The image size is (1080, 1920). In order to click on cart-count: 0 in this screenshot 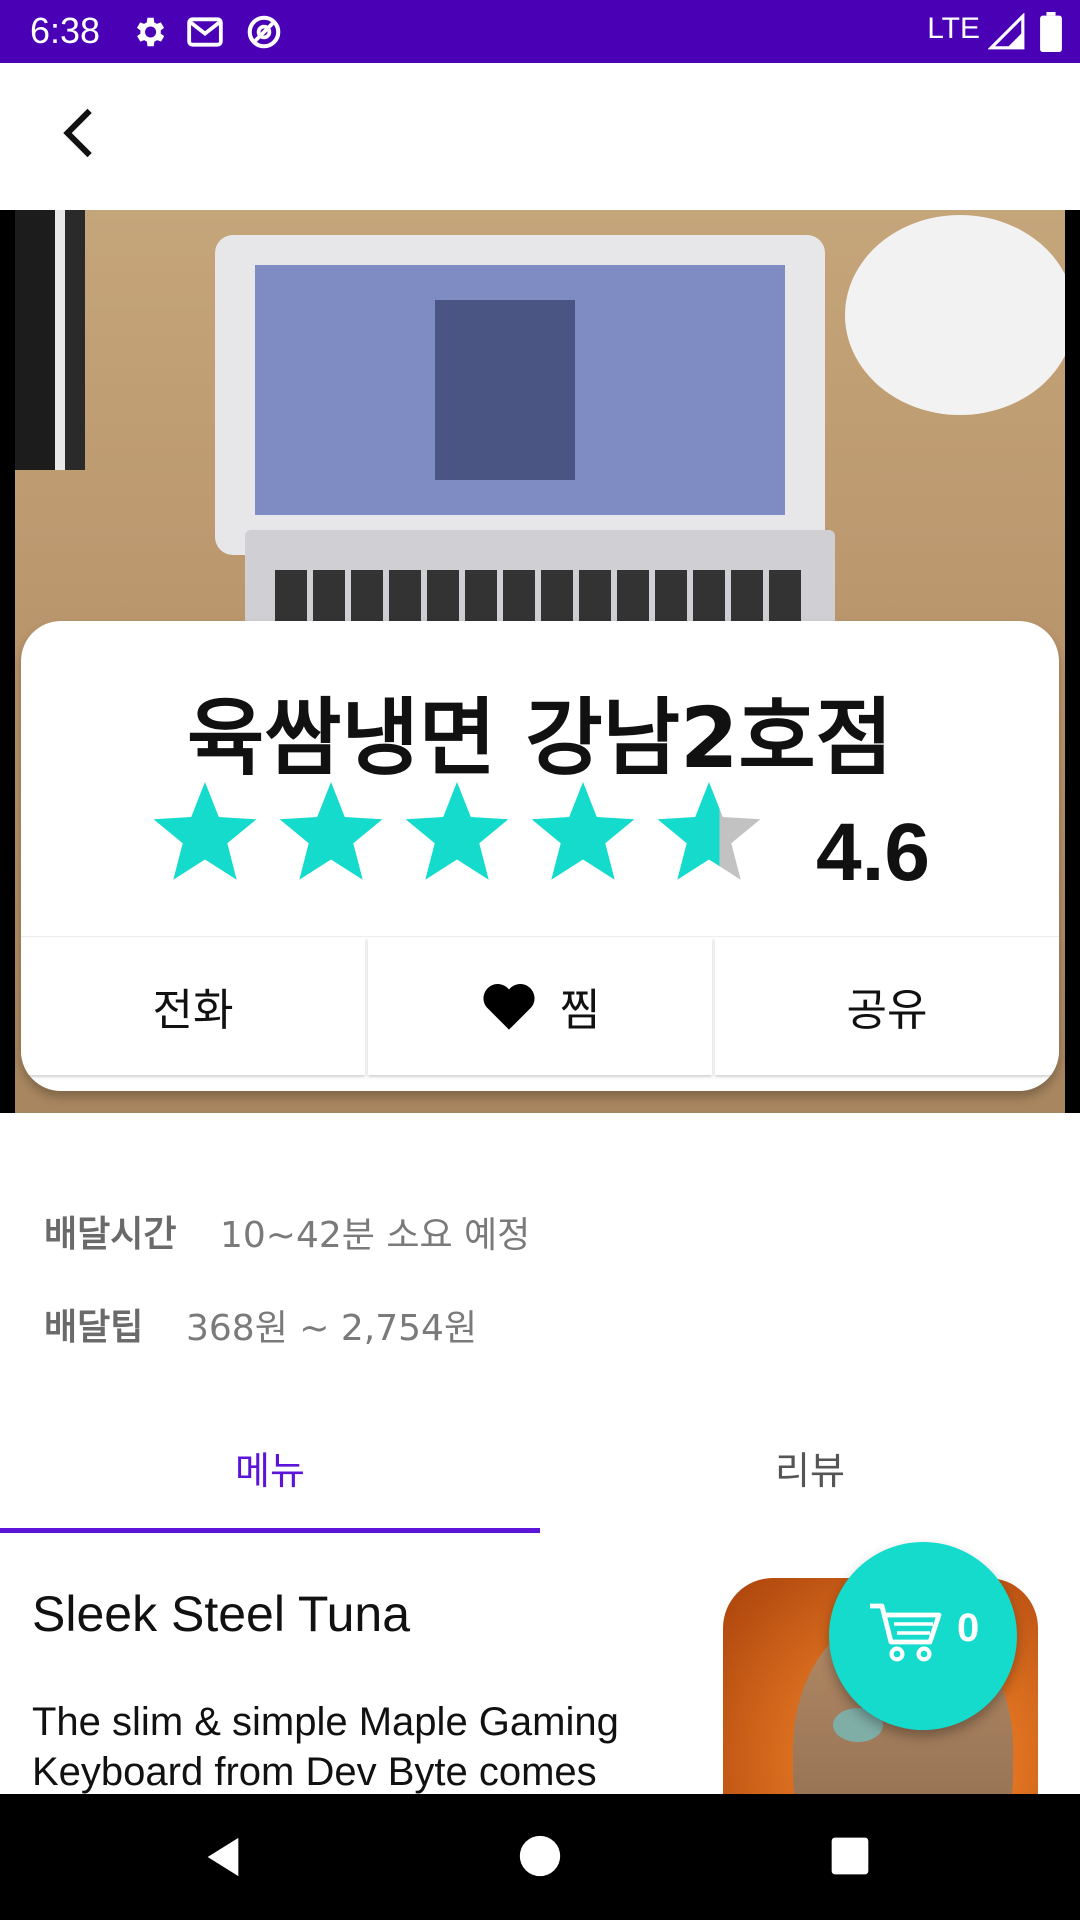, I will do `click(968, 1628)`.